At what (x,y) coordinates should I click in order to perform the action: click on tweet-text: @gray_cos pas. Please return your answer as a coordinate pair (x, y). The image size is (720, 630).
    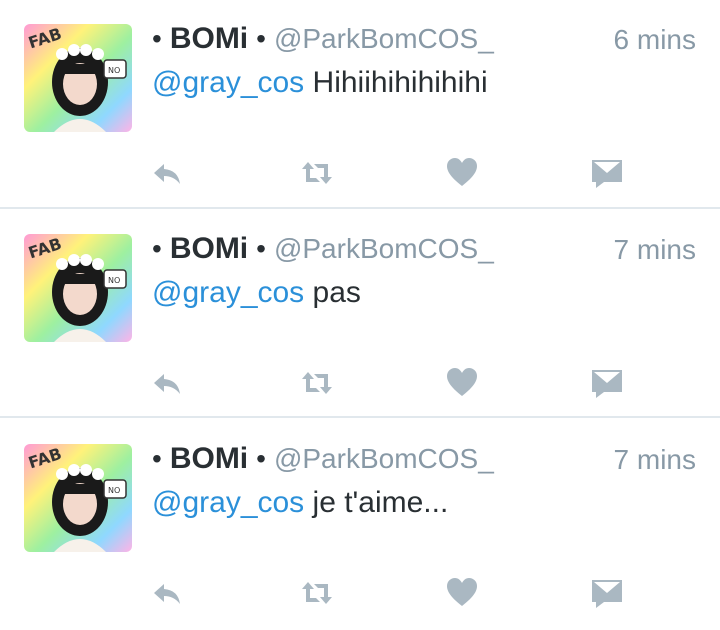
    Looking at the image, I should click on (256, 293).